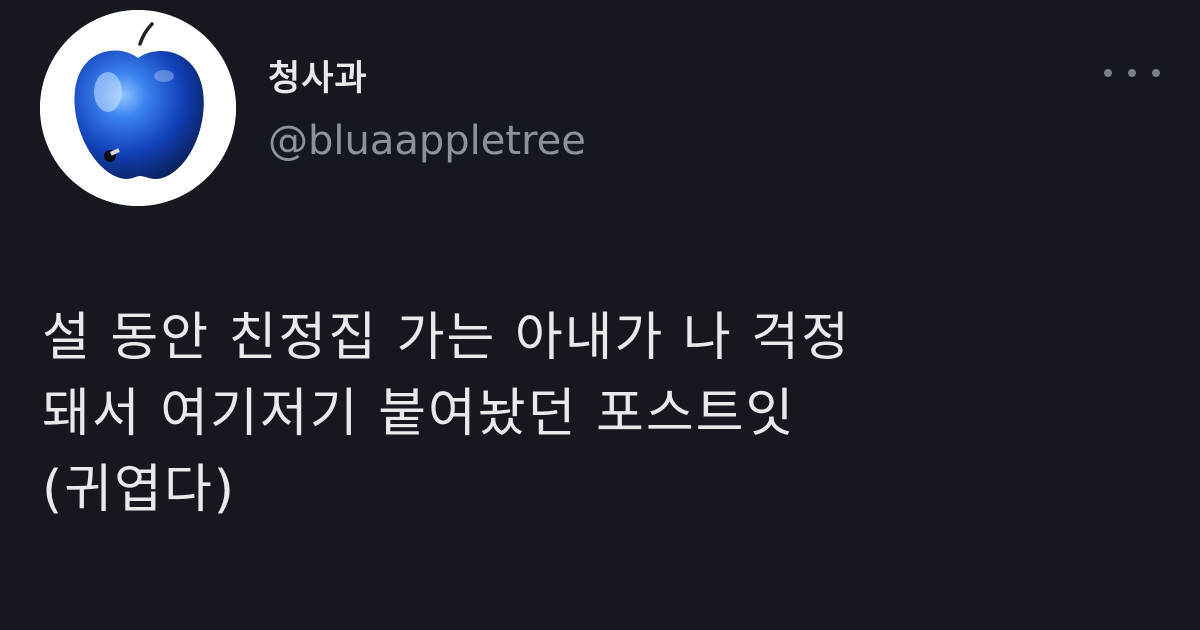 Image resolution: width=1200 pixels, height=630 pixels. I want to click on display-name: 청사과, so click(318, 75).